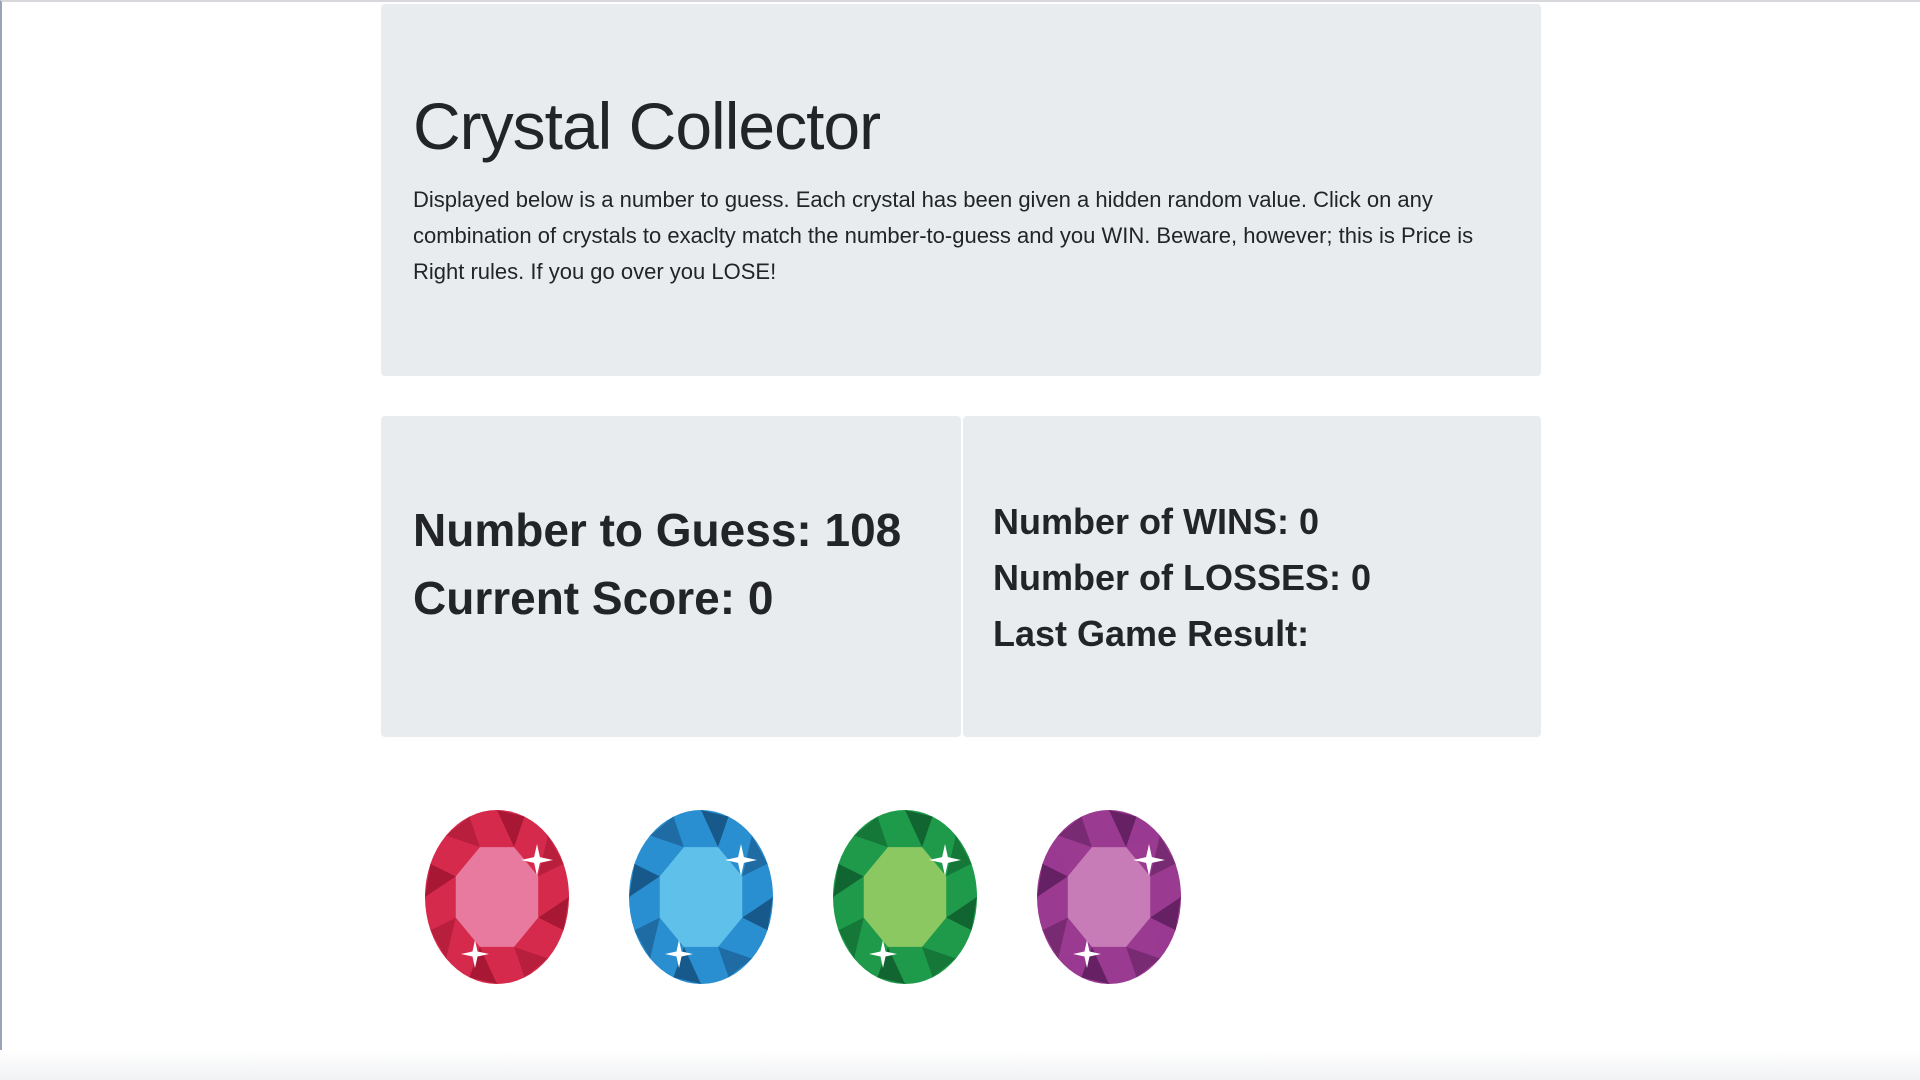 The image size is (1920, 1080). I want to click on page-title: Crystal Collector, so click(647, 126).